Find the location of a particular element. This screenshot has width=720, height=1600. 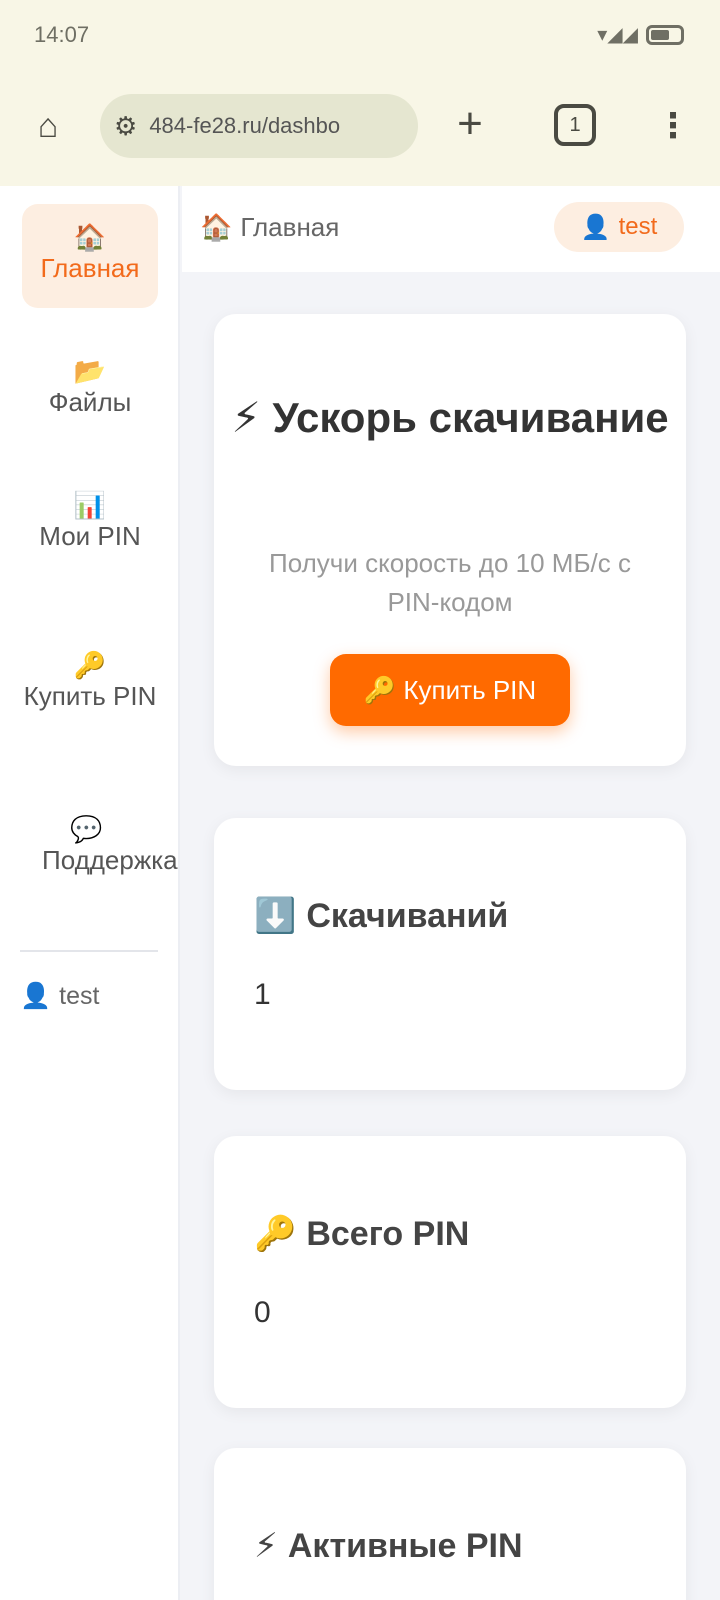

sidebar-item-support: 💬 Поддержка is located at coordinates (102, 848).